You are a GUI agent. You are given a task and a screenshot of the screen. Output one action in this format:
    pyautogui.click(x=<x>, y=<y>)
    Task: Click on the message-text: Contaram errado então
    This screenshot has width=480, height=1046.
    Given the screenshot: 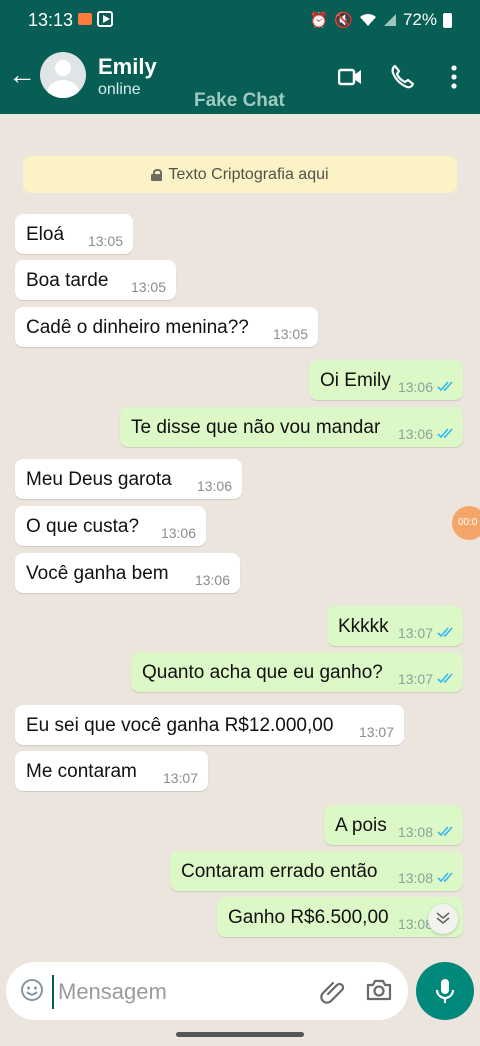 What is the action you would take?
    pyautogui.click(x=279, y=871)
    